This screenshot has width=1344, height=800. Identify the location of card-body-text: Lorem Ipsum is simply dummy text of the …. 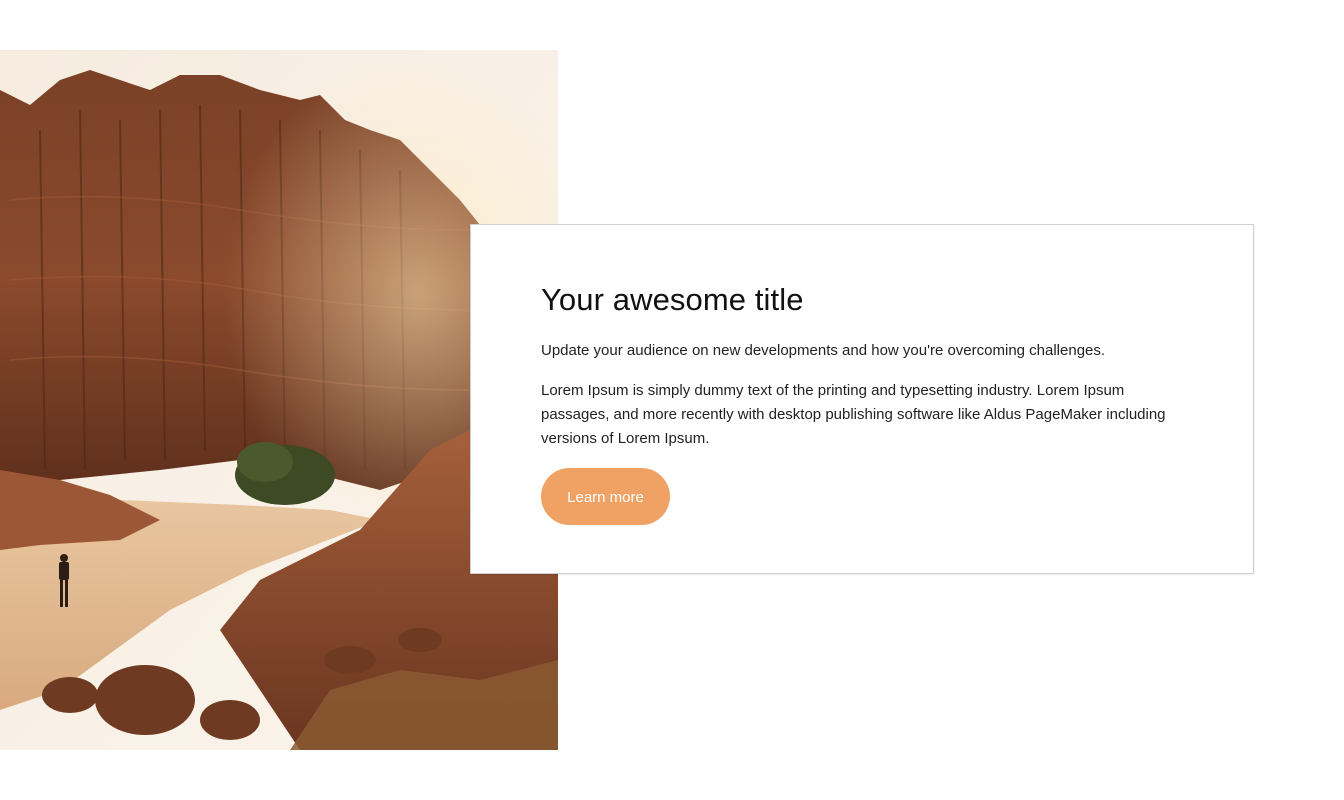
(853, 414).